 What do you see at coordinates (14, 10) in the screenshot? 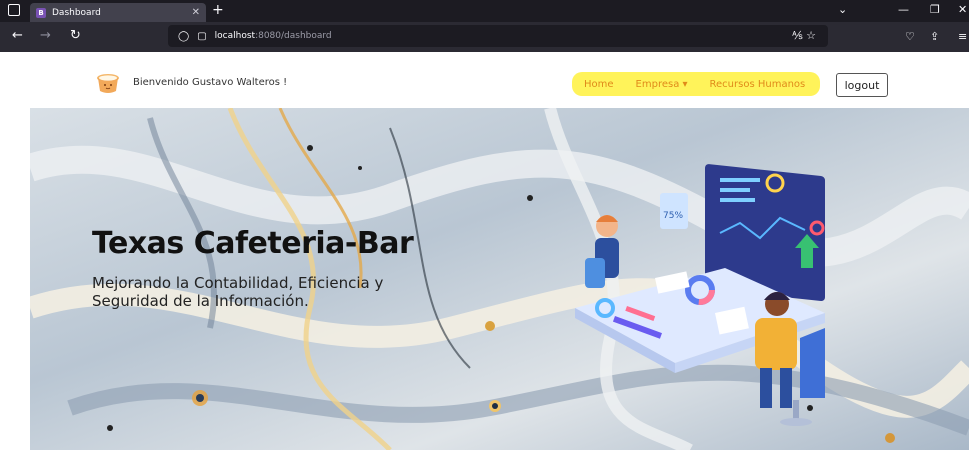
I see `tab-list-icon` at bounding box center [14, 10].